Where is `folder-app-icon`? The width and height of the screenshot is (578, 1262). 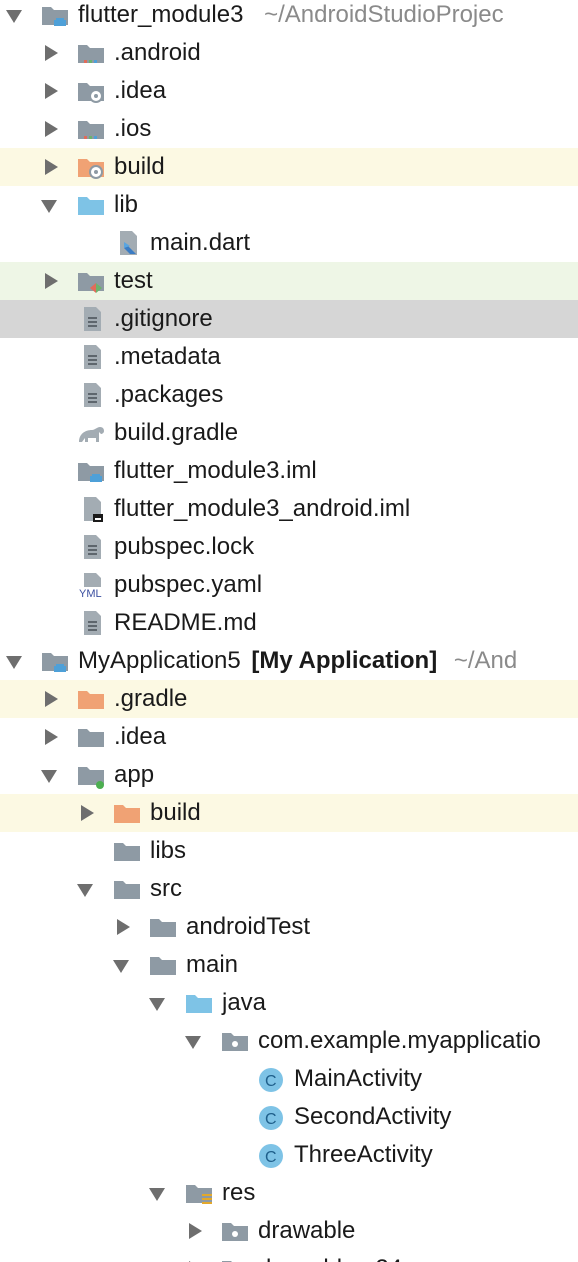
folder-app-icon is located at coordinates (91, 775).